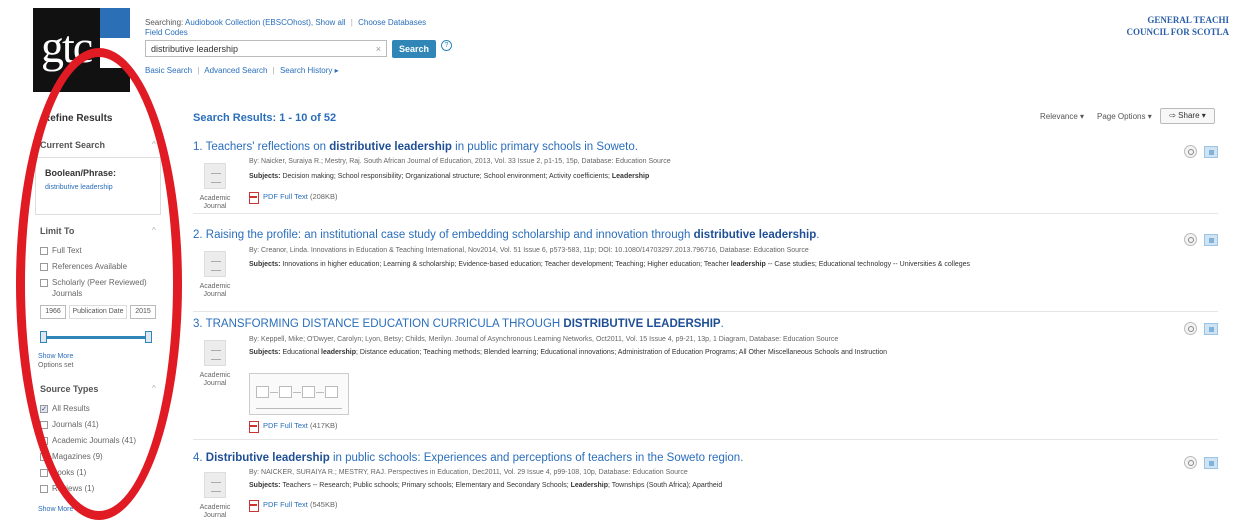 The width and height of the screenshot is (1237, 524). What do you see at coordinates (93, 282) in the screenshot?
I see `limit-scholarly: Scholarly (Peer Reviewed)` at bounding box center [93, 282].